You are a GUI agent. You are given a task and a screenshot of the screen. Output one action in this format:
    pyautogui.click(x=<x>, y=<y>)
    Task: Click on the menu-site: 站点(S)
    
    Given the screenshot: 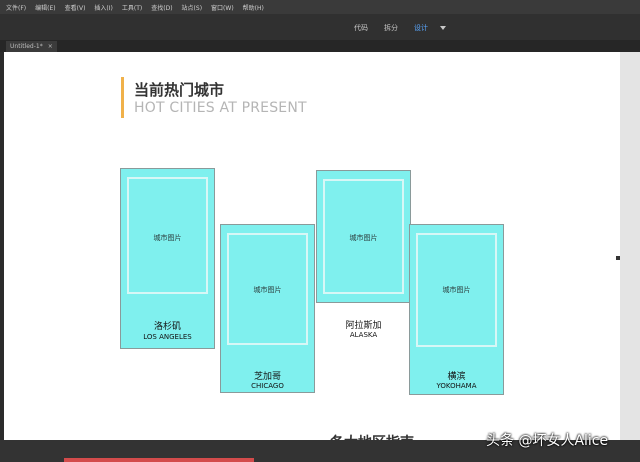 What is the action you would take?
    pyautogui.click(x=192, y=7)
    